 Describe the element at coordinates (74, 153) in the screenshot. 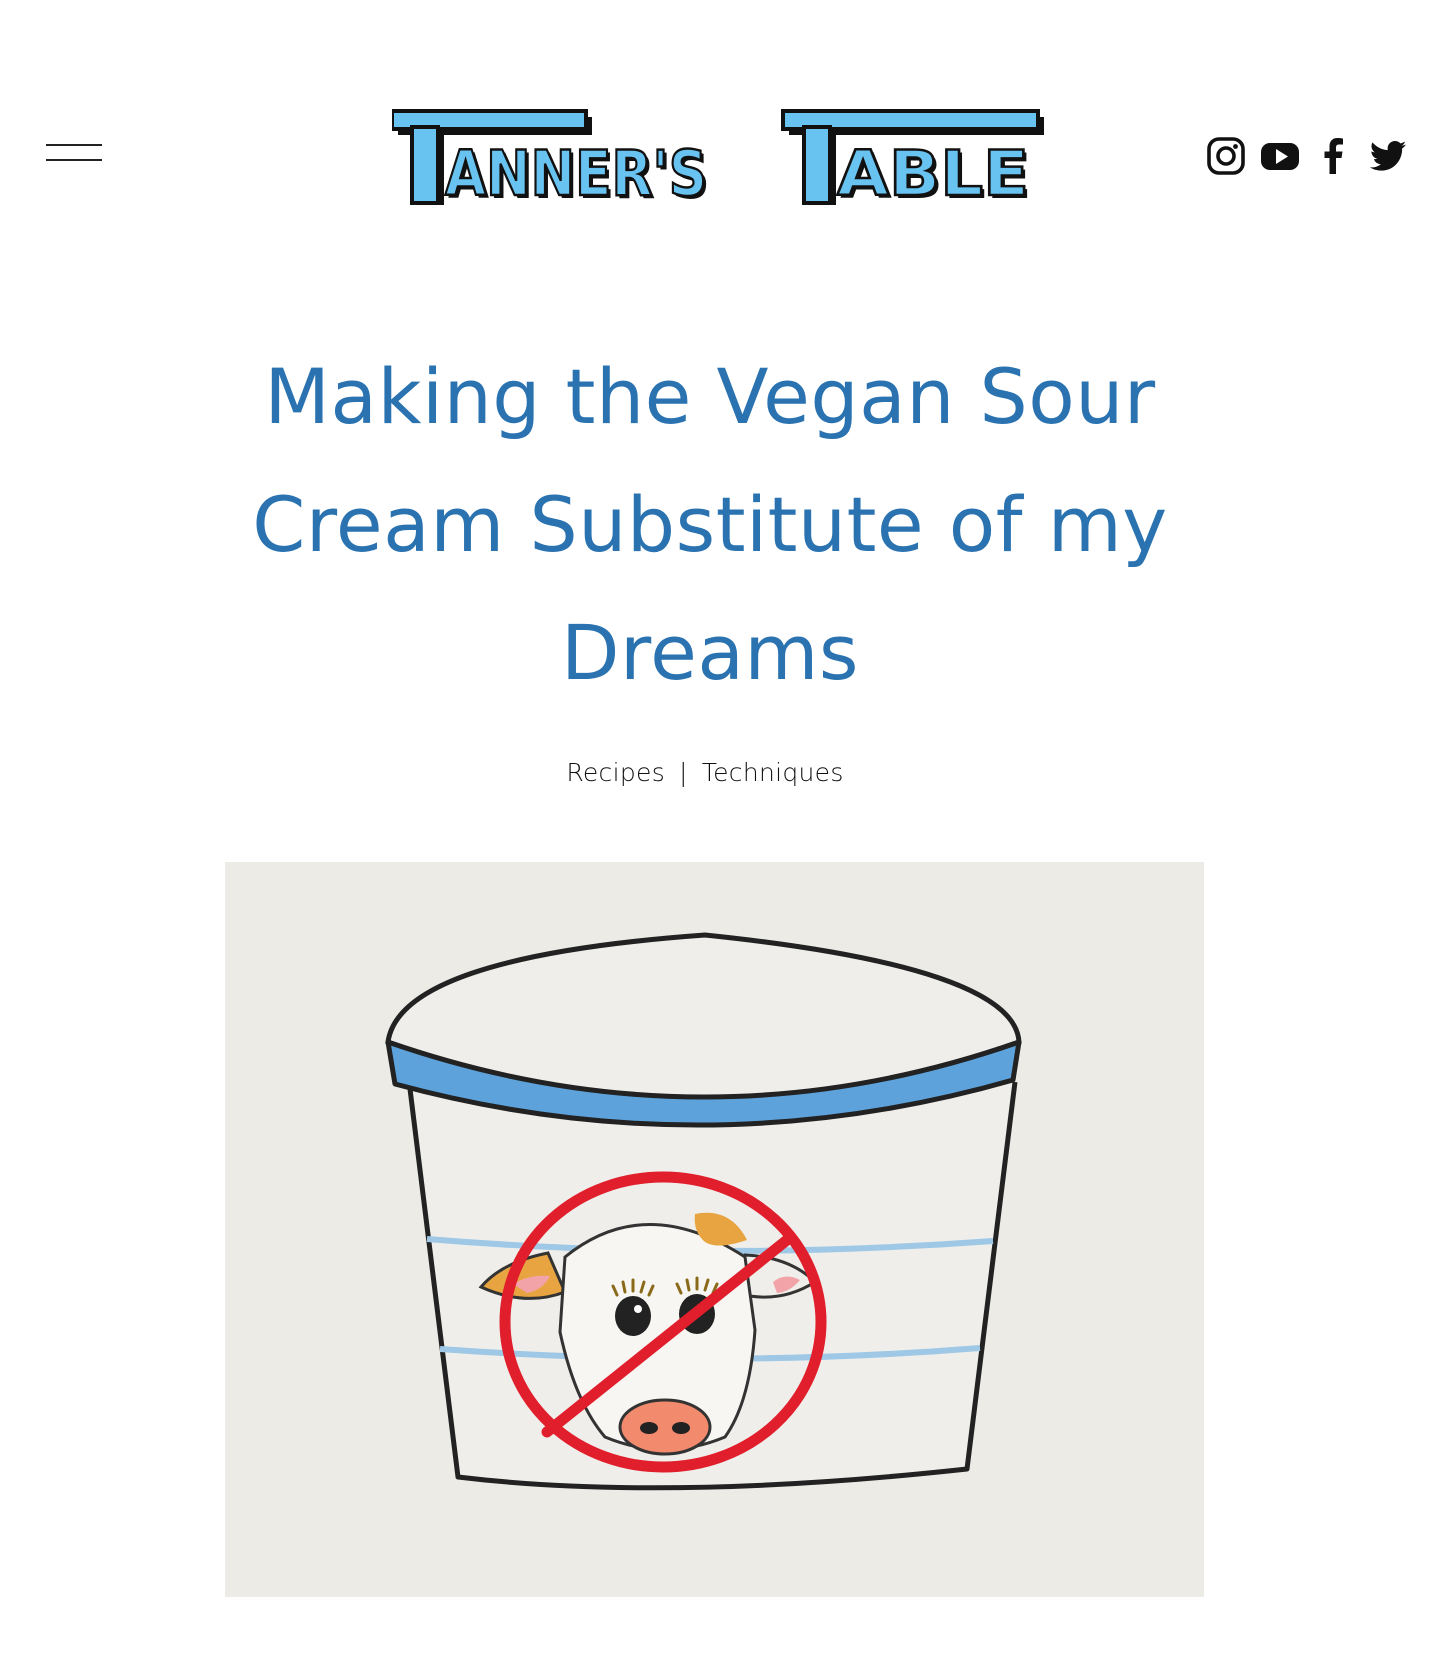

I see `menu-button` at that location.